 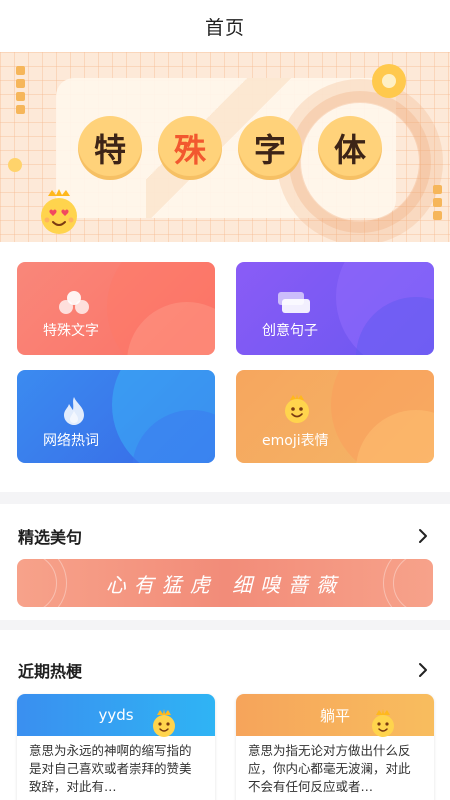 I want to click on emoji-label: emoji表情, so click(x=295, y=441).